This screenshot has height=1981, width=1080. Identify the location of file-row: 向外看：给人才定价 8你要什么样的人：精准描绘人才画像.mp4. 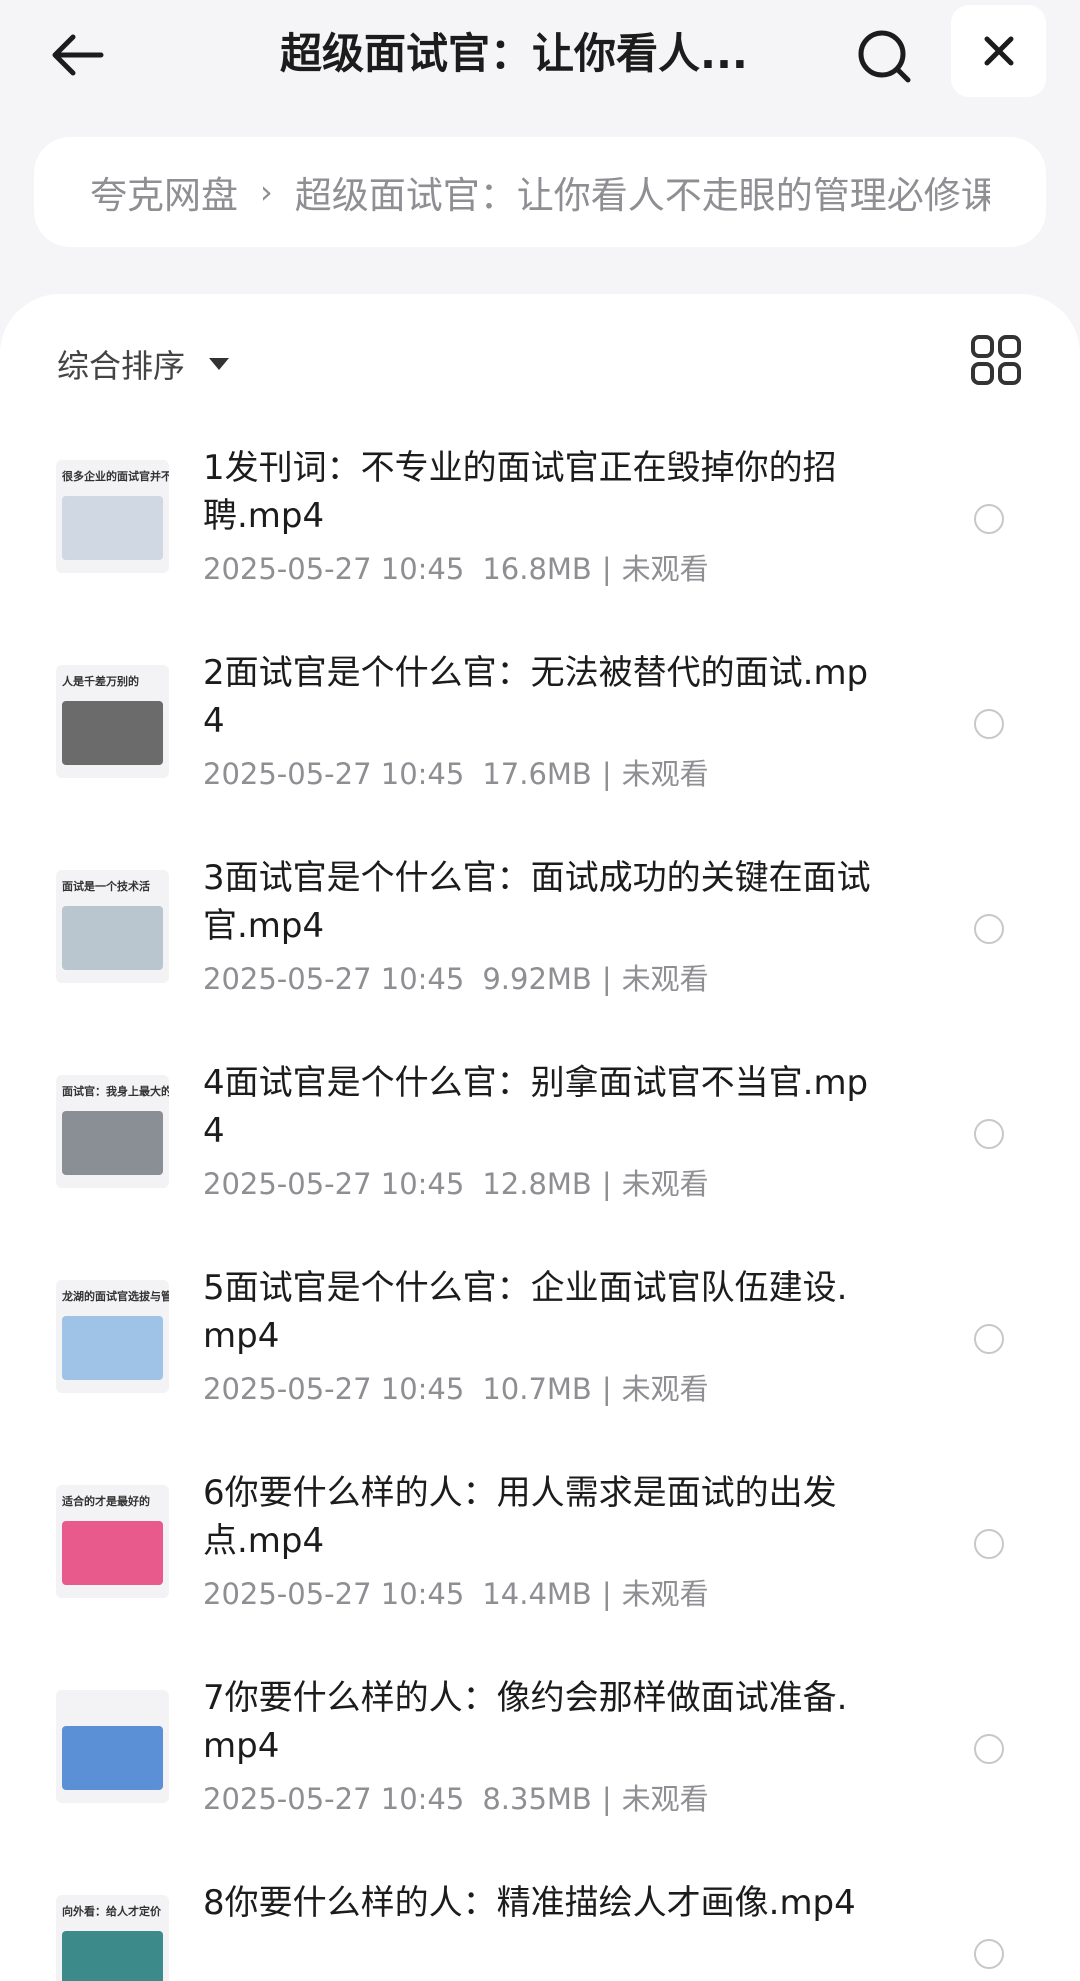
(540, 1920).